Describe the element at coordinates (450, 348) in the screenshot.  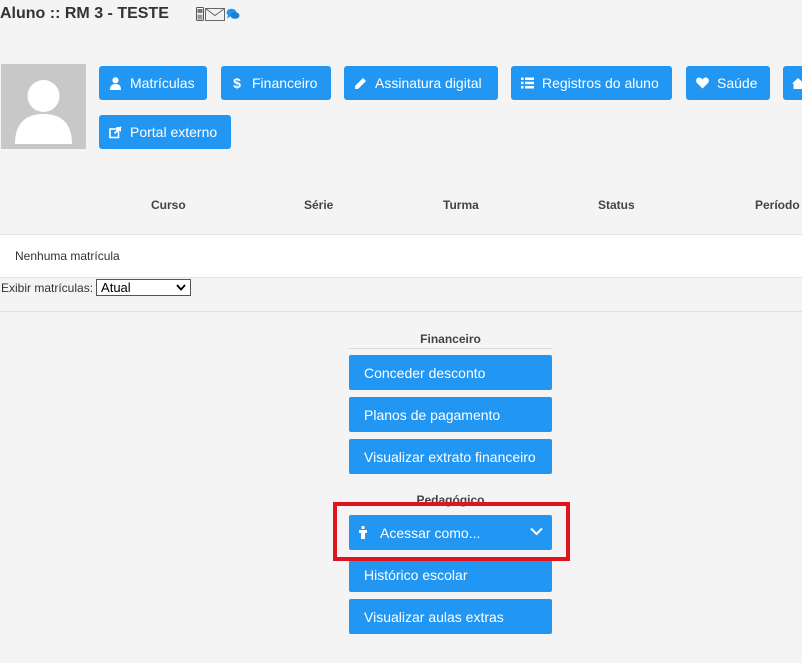
I see `financeiro-section-divider` at that location.